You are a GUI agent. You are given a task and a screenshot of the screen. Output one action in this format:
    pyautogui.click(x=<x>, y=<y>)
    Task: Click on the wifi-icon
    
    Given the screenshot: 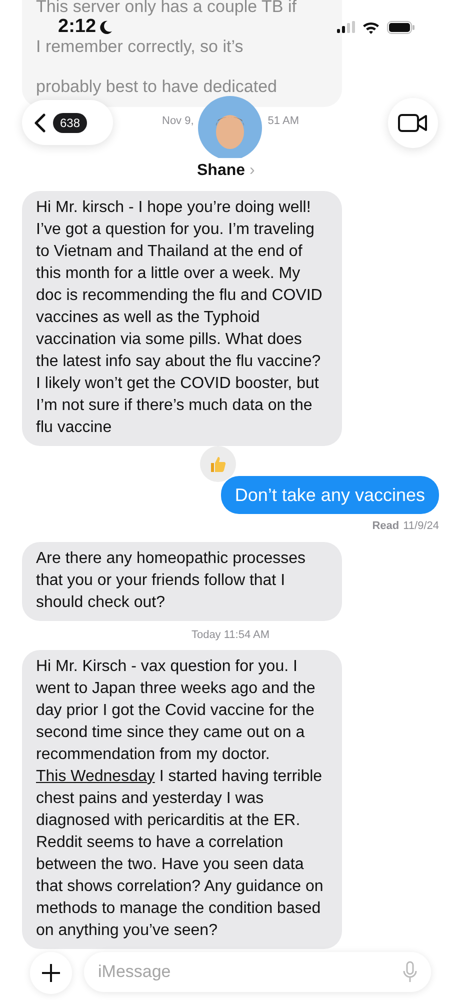 What is the action you would take?
    pyautogui.click(x=371, y=27)
    